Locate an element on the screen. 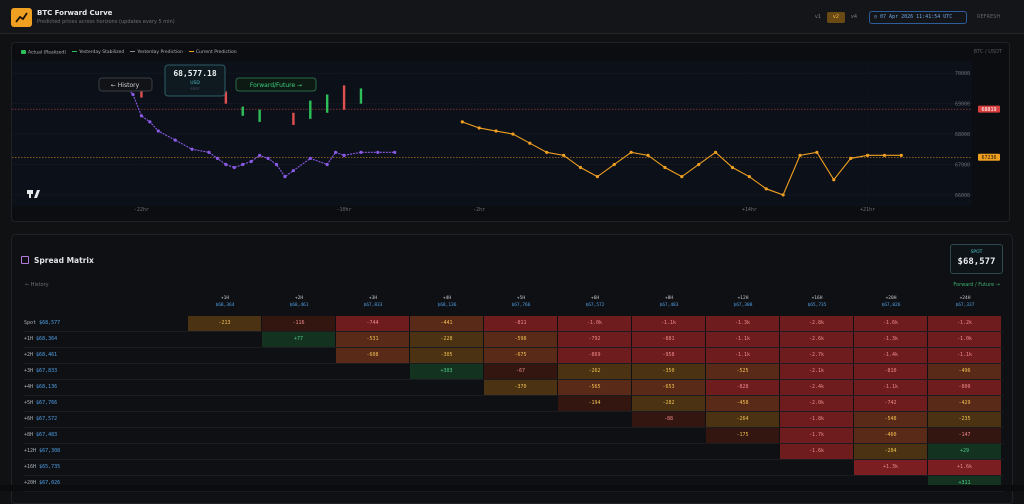 The image size is (1024, 504). matrix-cell: -213 is located at coordinates (224, 323).